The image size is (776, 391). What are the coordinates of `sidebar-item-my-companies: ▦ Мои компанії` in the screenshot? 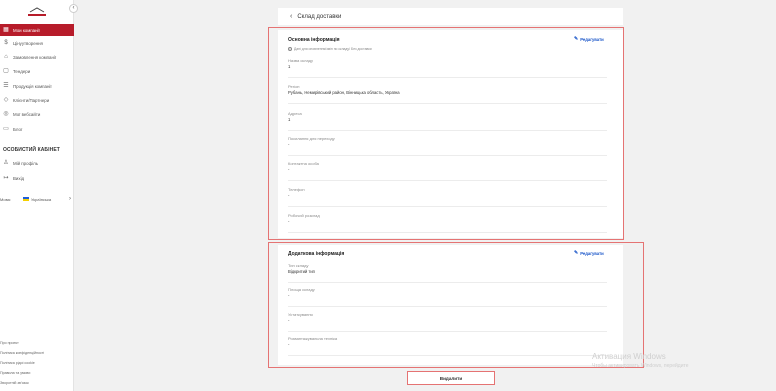 It's located at (37, 30).